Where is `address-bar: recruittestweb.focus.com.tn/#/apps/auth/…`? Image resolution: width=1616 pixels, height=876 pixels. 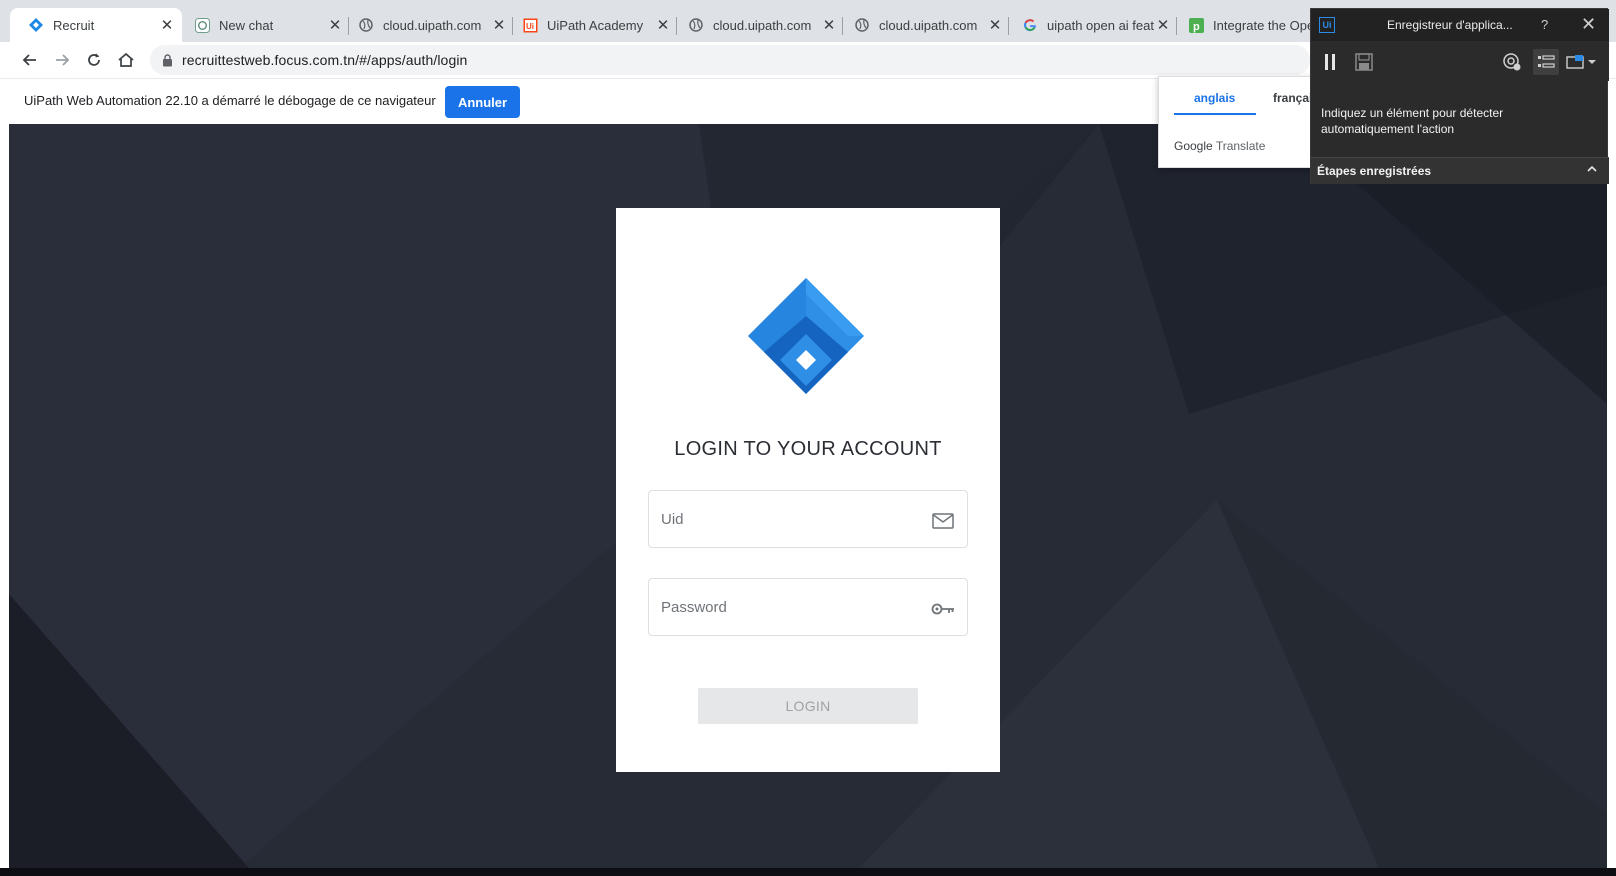
address-bar: recruittestweb.focus.com.tn/#/apps/auth/… is located at coordinates (730, 60).